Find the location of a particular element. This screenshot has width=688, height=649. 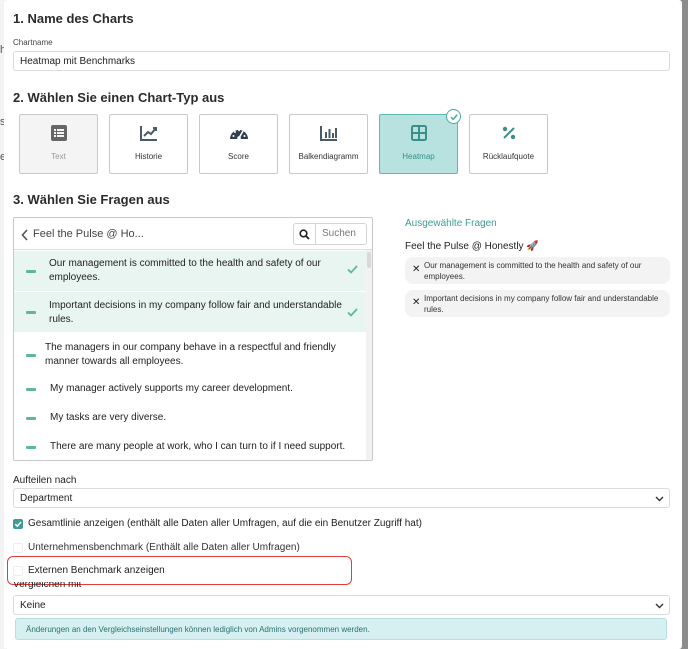

question-item: My tasks are very diverse. is located at coordinates (190, 418).